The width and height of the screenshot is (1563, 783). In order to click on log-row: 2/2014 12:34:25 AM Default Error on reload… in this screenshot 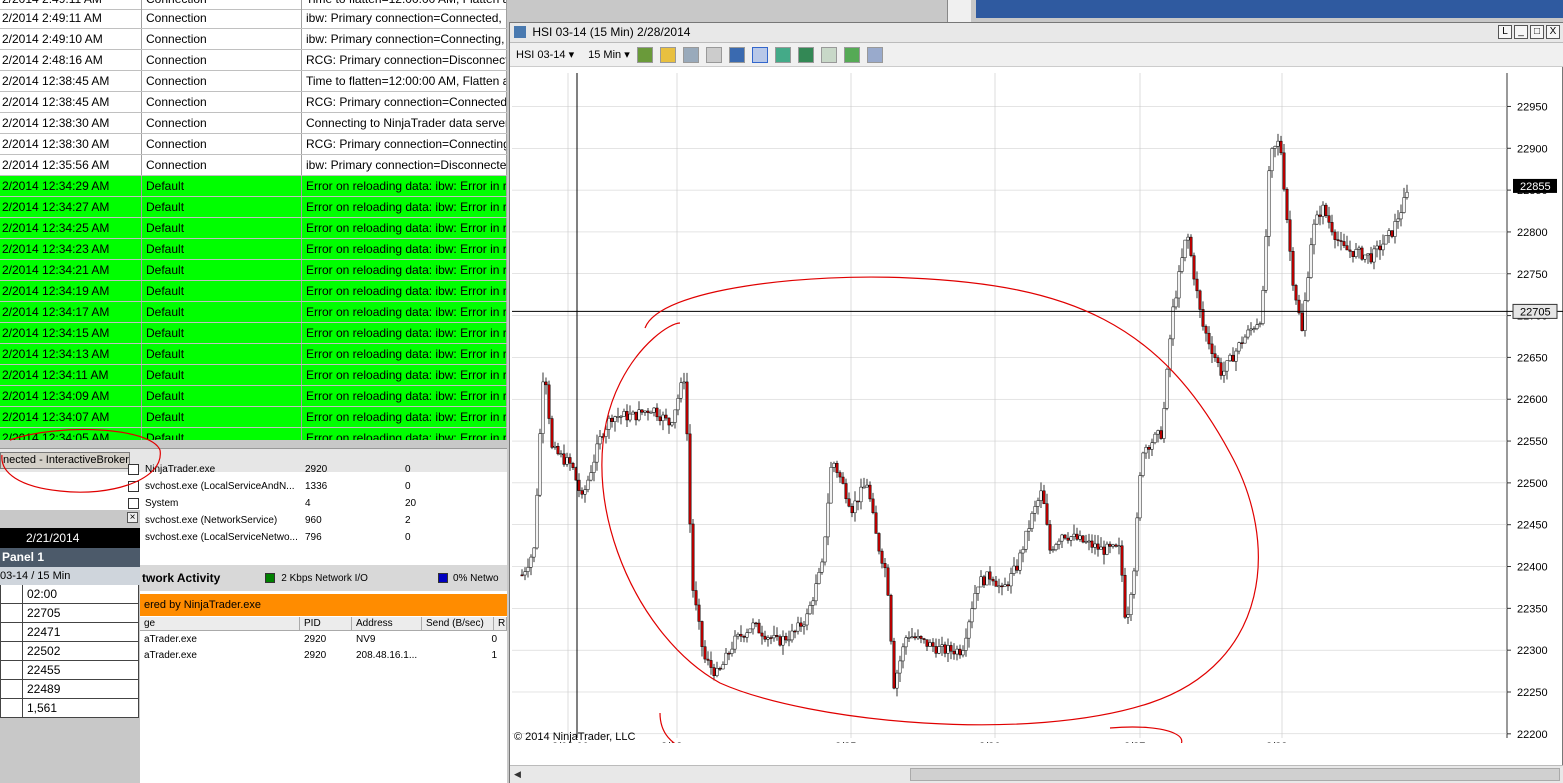, I will do `click(253, 228)`.